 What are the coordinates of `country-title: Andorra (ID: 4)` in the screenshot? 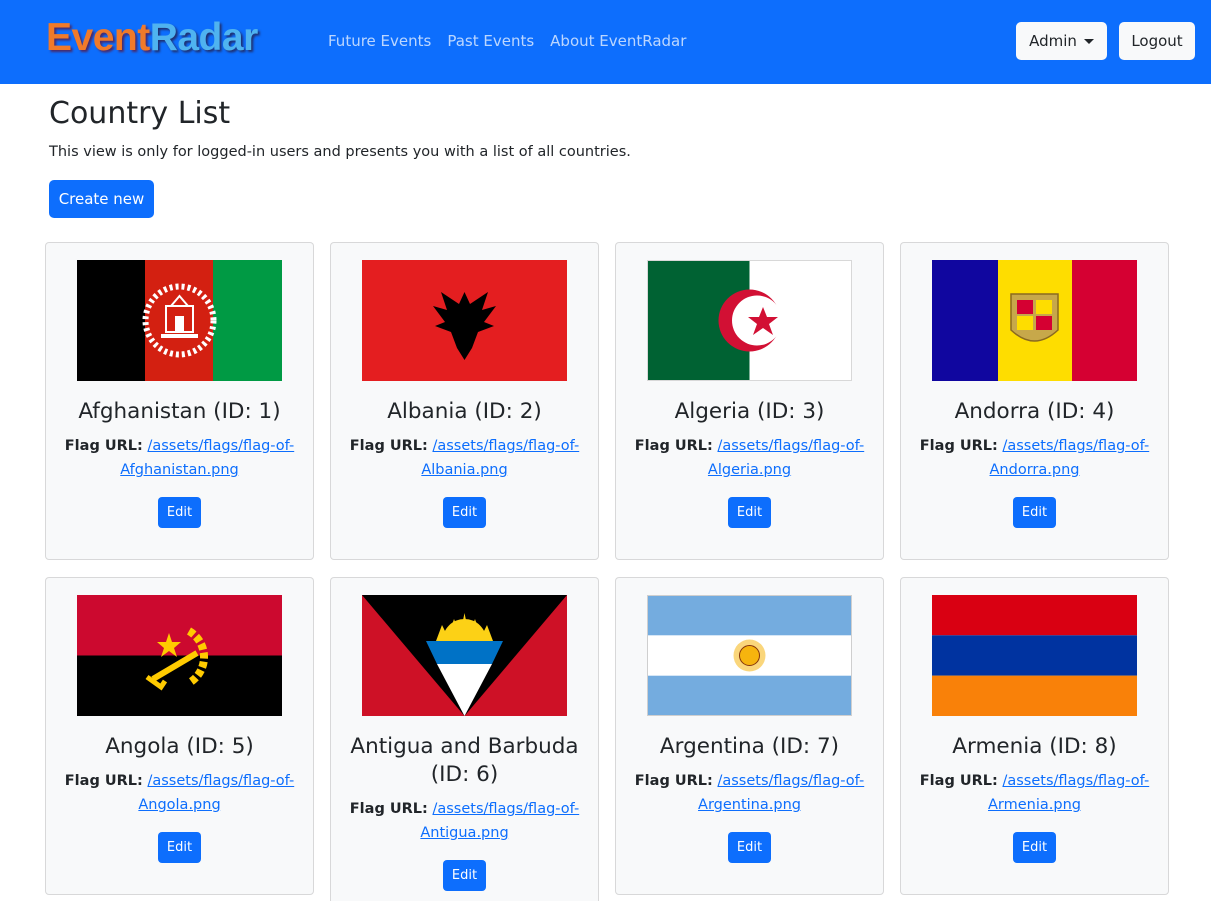 It's located at (1034, 411).